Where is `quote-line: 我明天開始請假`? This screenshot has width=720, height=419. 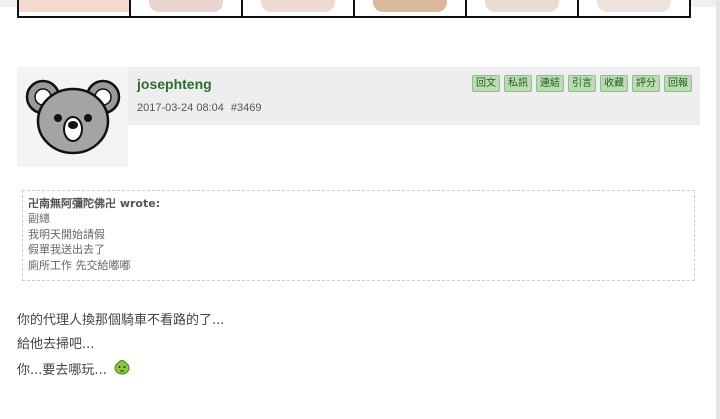
quote-line: 我明天開始請假 is located at coordinates (66, 234).